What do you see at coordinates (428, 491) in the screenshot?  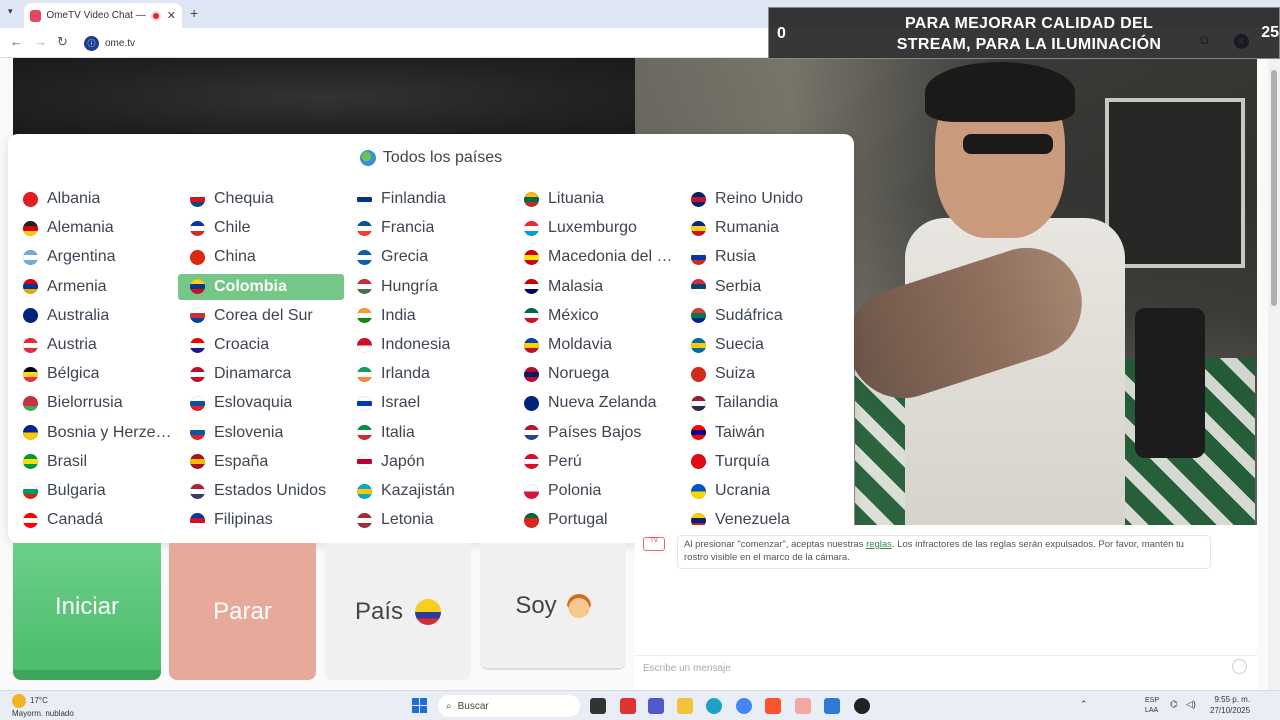 I see `country-option: Kazajistán` at bounding box center [428, 491].